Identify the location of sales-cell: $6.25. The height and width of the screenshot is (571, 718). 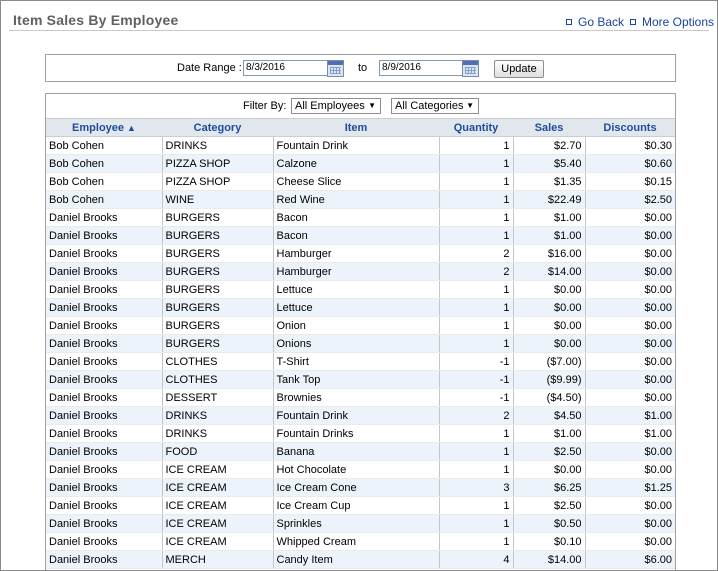
(548, 487).